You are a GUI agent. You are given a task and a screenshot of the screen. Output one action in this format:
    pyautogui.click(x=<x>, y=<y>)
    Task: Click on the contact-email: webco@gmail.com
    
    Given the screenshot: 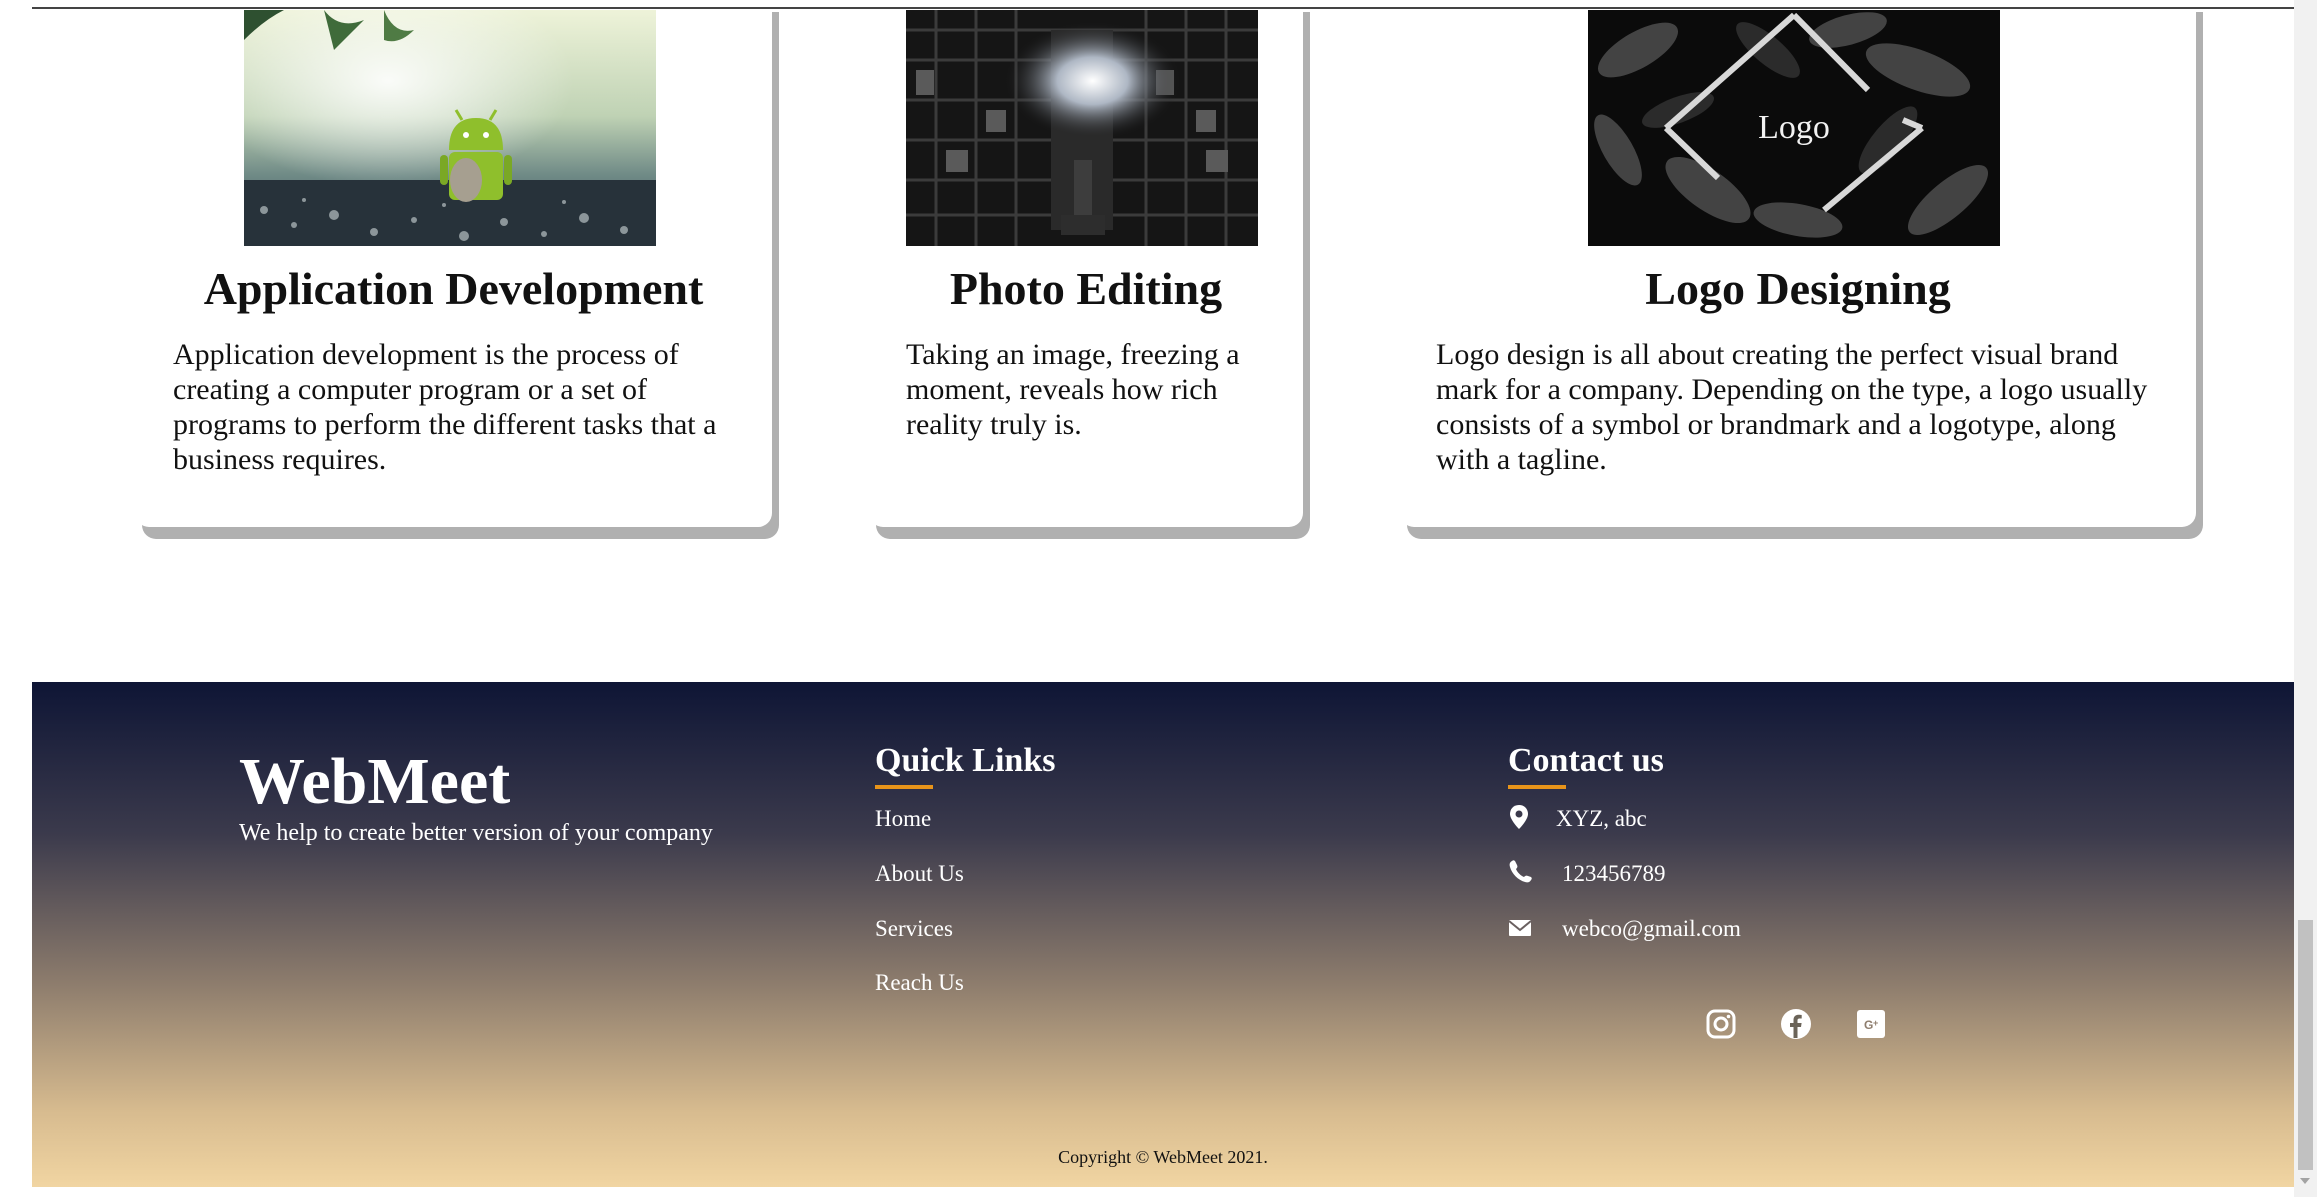 What is the action you would take?
    pyautogui.click(x=1651, y=928)
    